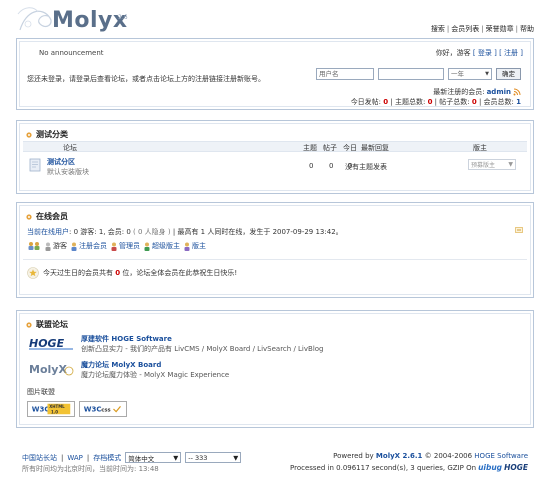  I want to click on logo-version: 2.6, so click(123, 17).